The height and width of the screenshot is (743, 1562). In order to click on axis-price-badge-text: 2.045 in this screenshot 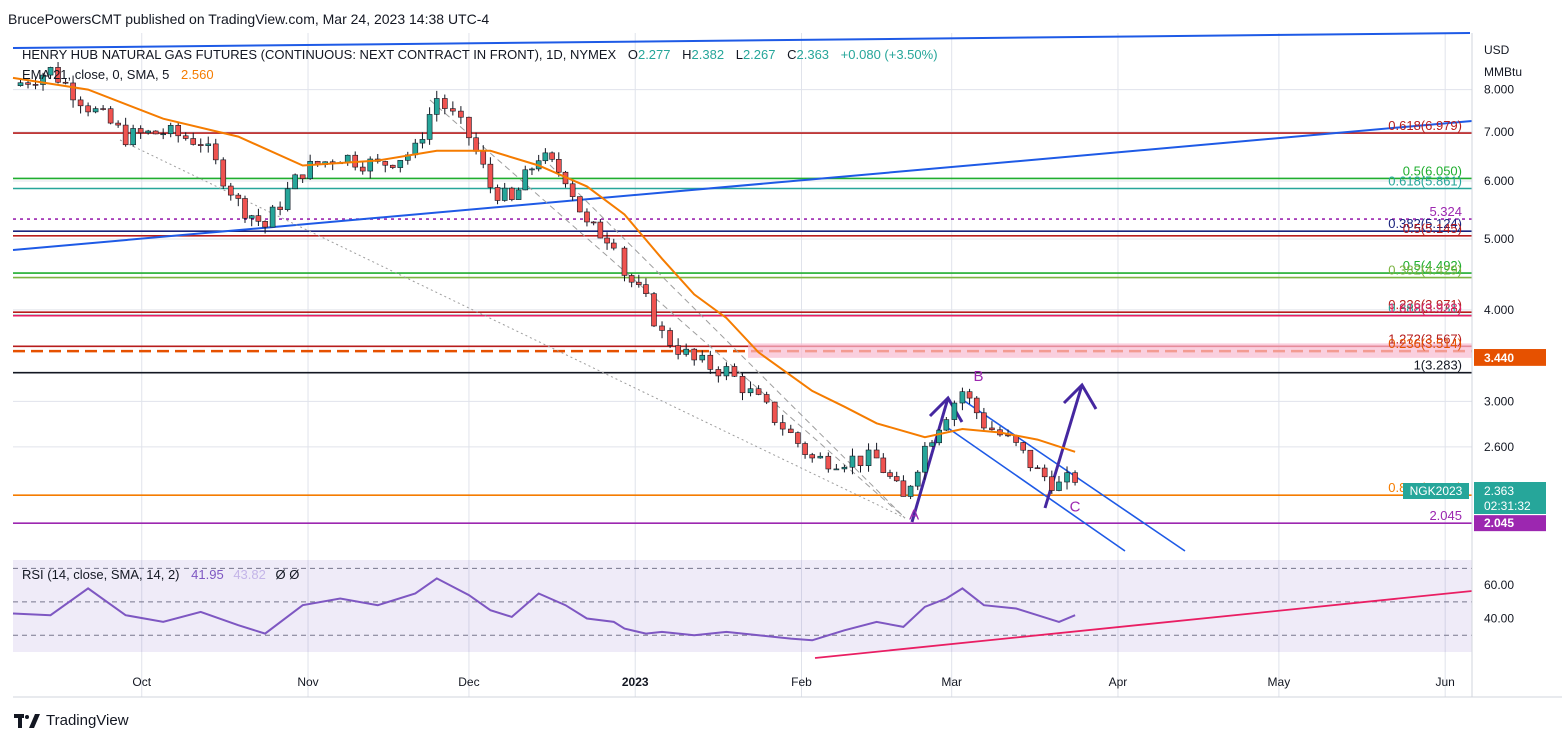, I will do `click(1499, 523)`.